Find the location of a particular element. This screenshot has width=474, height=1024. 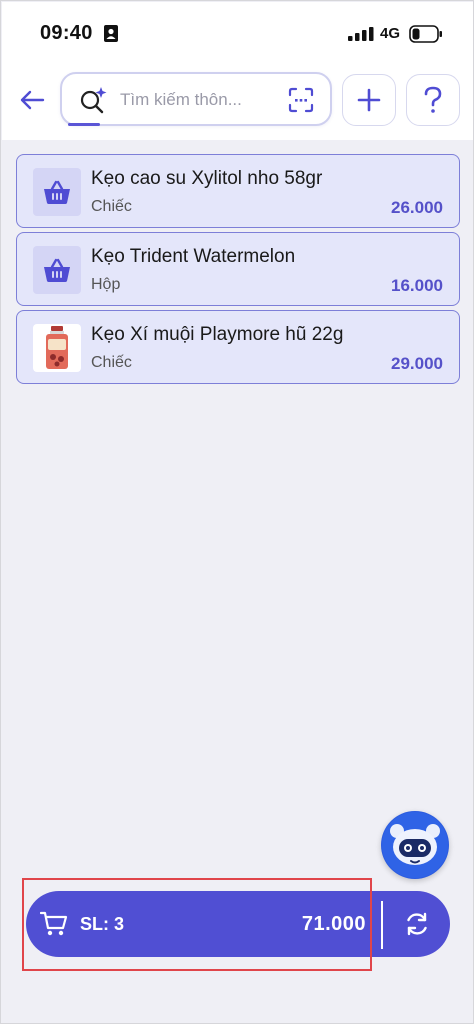

product-price: 29.000 is located at coordinates (417, 363).